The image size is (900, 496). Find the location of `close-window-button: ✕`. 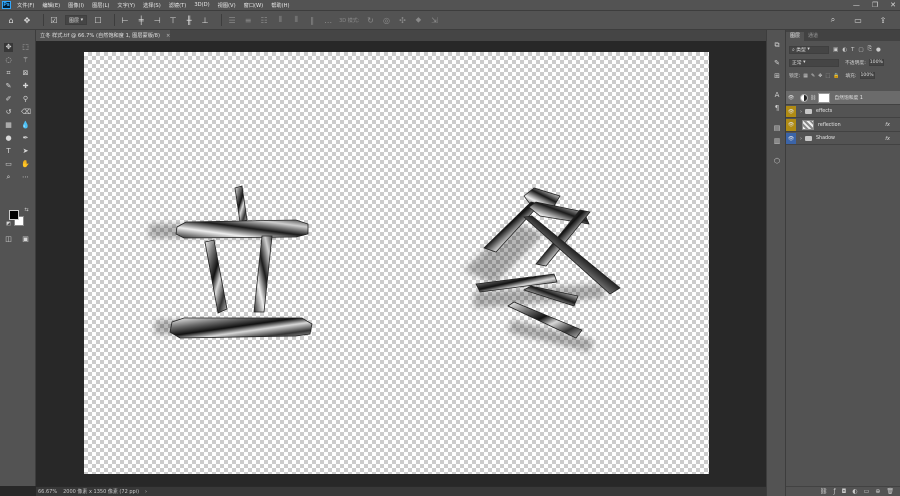

close-window-button: ✕ is located at coordinates (893, 5).